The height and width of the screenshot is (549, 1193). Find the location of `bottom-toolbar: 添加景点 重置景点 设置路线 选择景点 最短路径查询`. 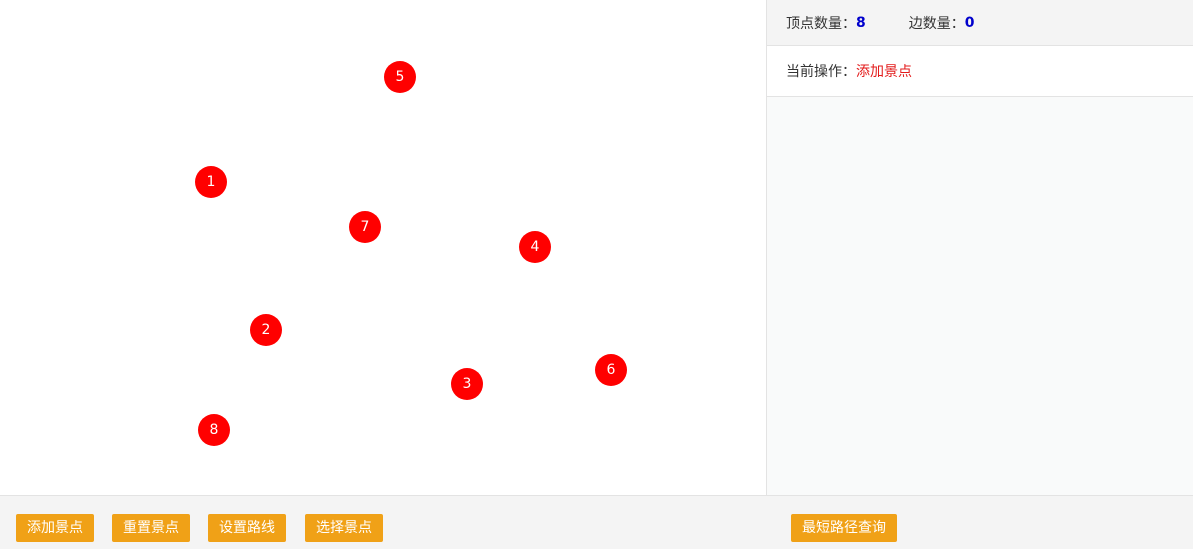

bottom-toolbar: 添加景点 重置景点 设置路线 选择景点 最短路径查询 is located at coordinates (596, 522).